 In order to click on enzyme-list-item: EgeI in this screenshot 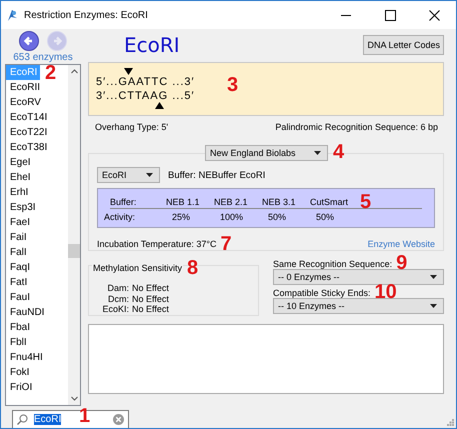, I will do `click(20, 162)`.